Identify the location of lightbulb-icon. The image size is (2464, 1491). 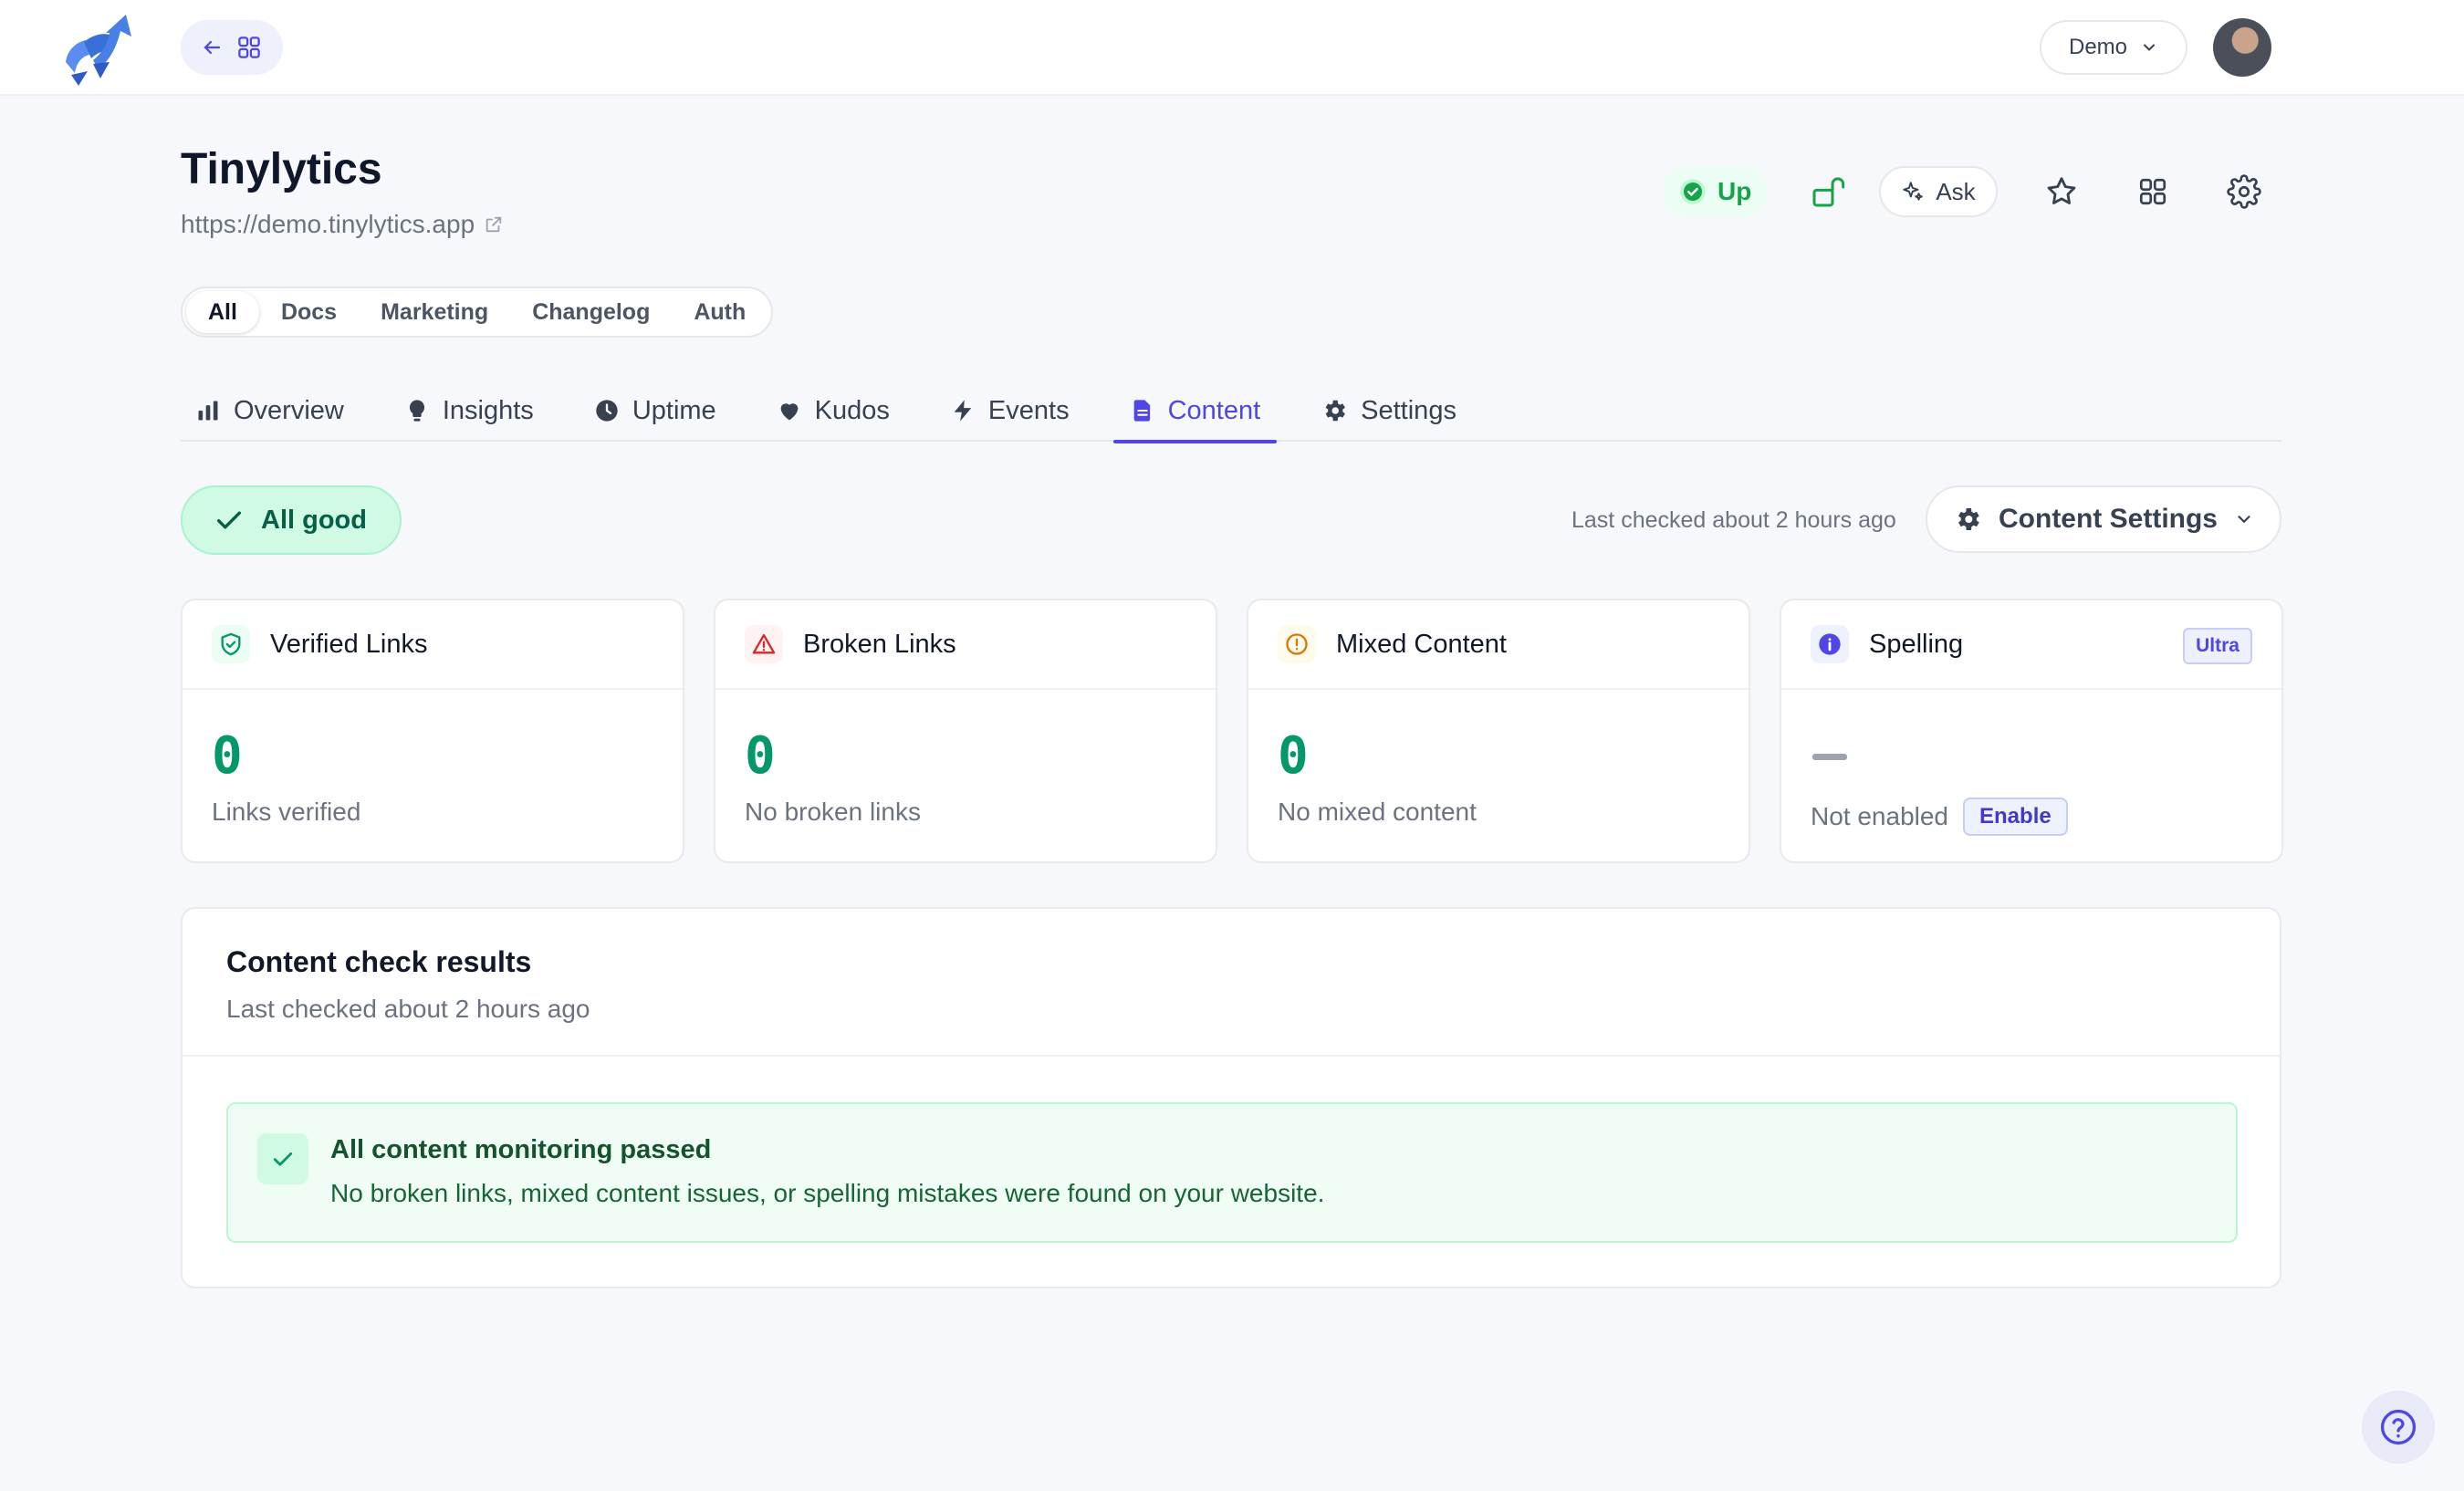
(417, 410).